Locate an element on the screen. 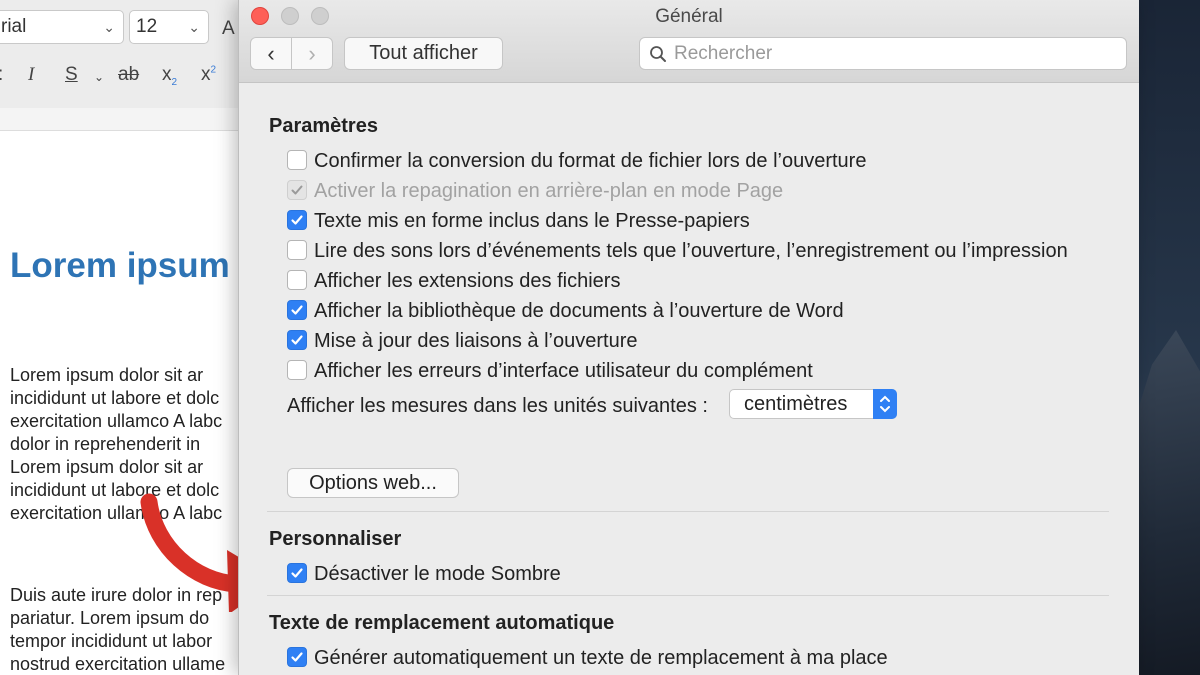 The width and height of the screenshot is (1200, 675). search-icon is located at coordinates (658, 54).